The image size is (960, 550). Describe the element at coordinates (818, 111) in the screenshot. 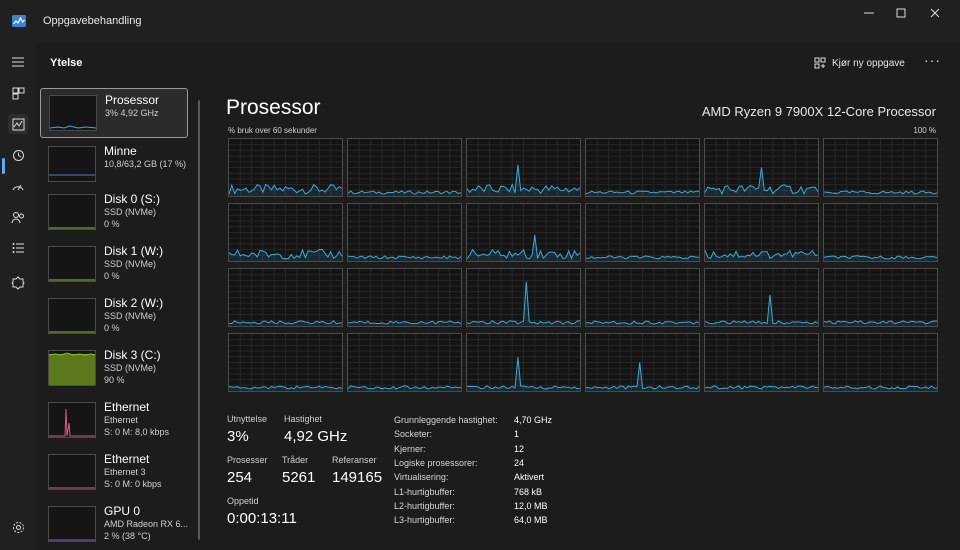

I see `cpu-model: AMD Ryzen 9 7900X 12-Core Processor` at that location.